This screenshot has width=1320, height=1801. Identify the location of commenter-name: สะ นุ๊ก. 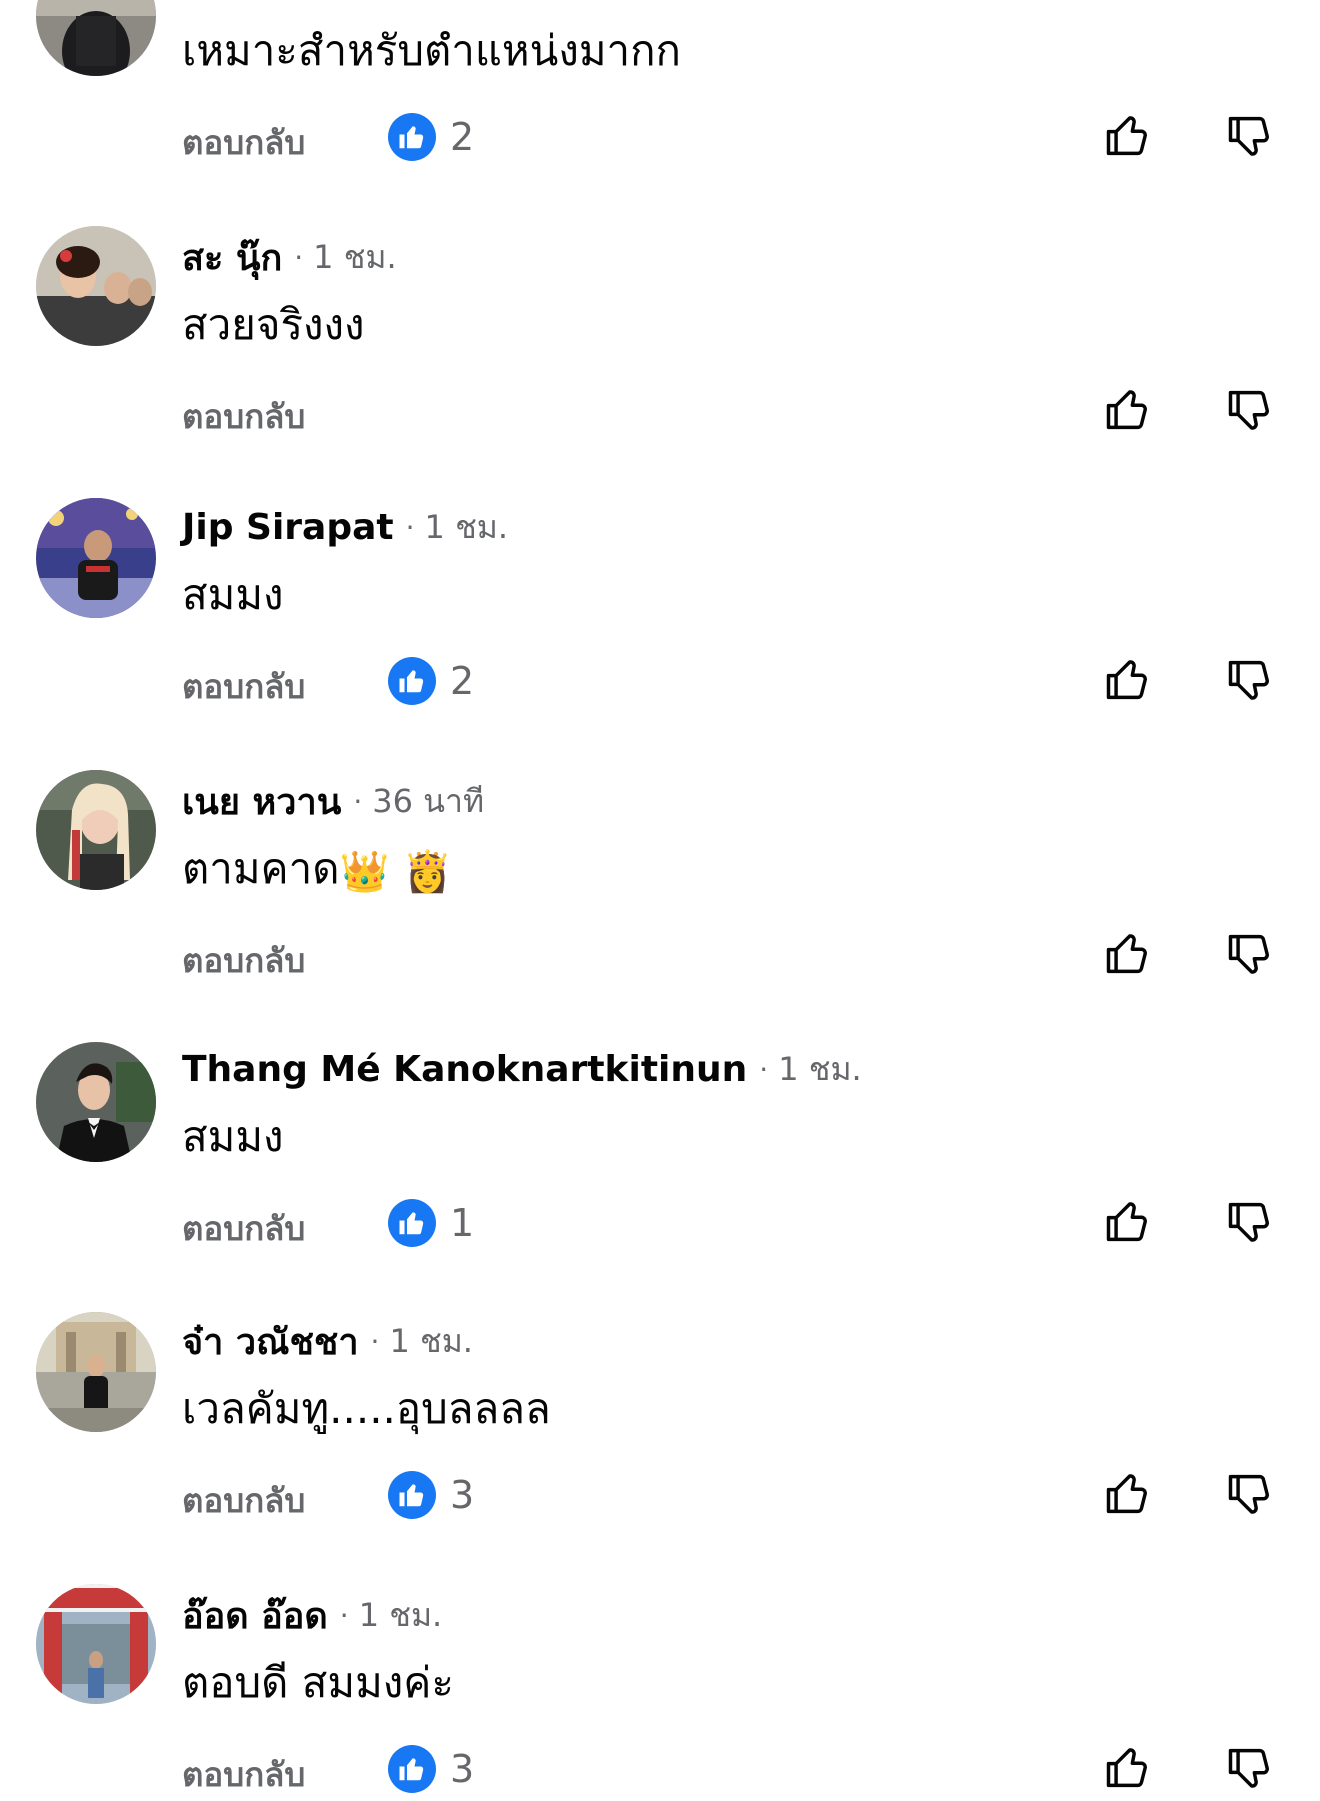
(232, 257).